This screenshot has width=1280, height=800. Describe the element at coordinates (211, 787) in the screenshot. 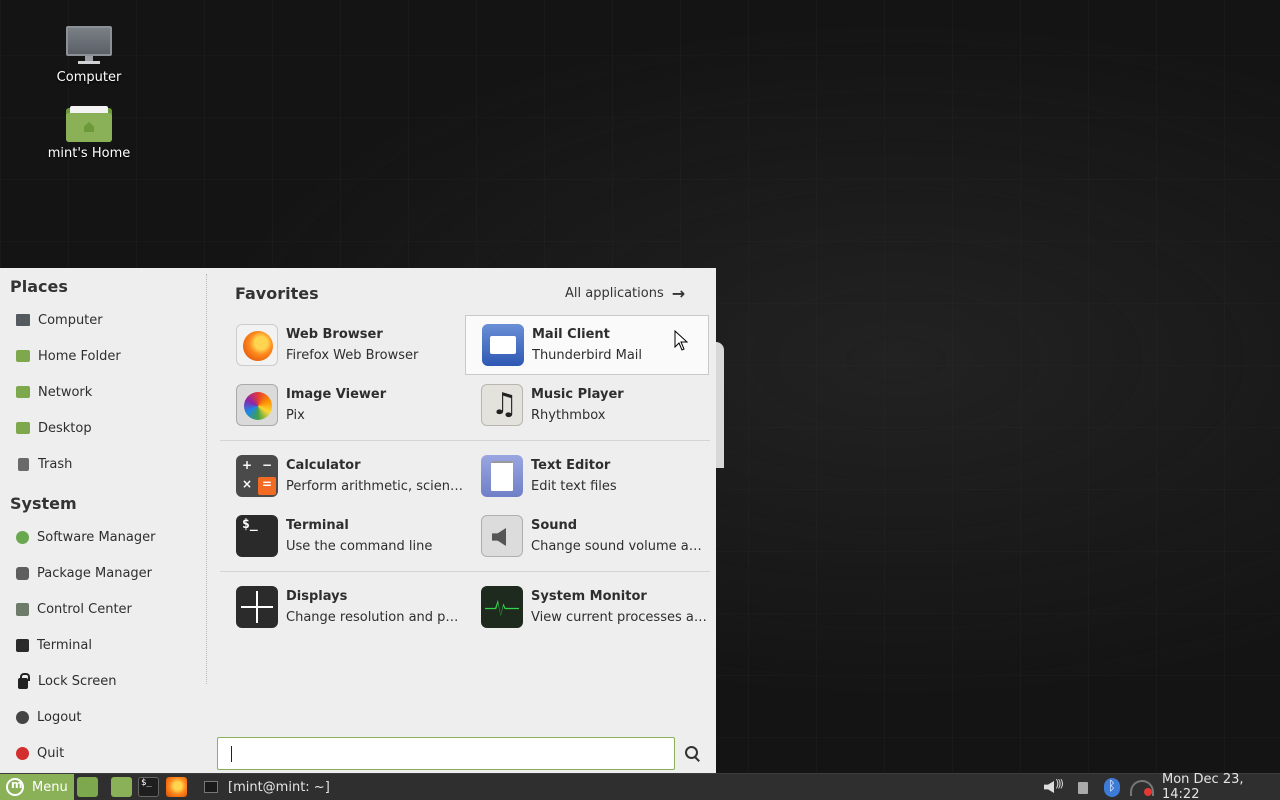

I see `terminal-window-icon` at that location.